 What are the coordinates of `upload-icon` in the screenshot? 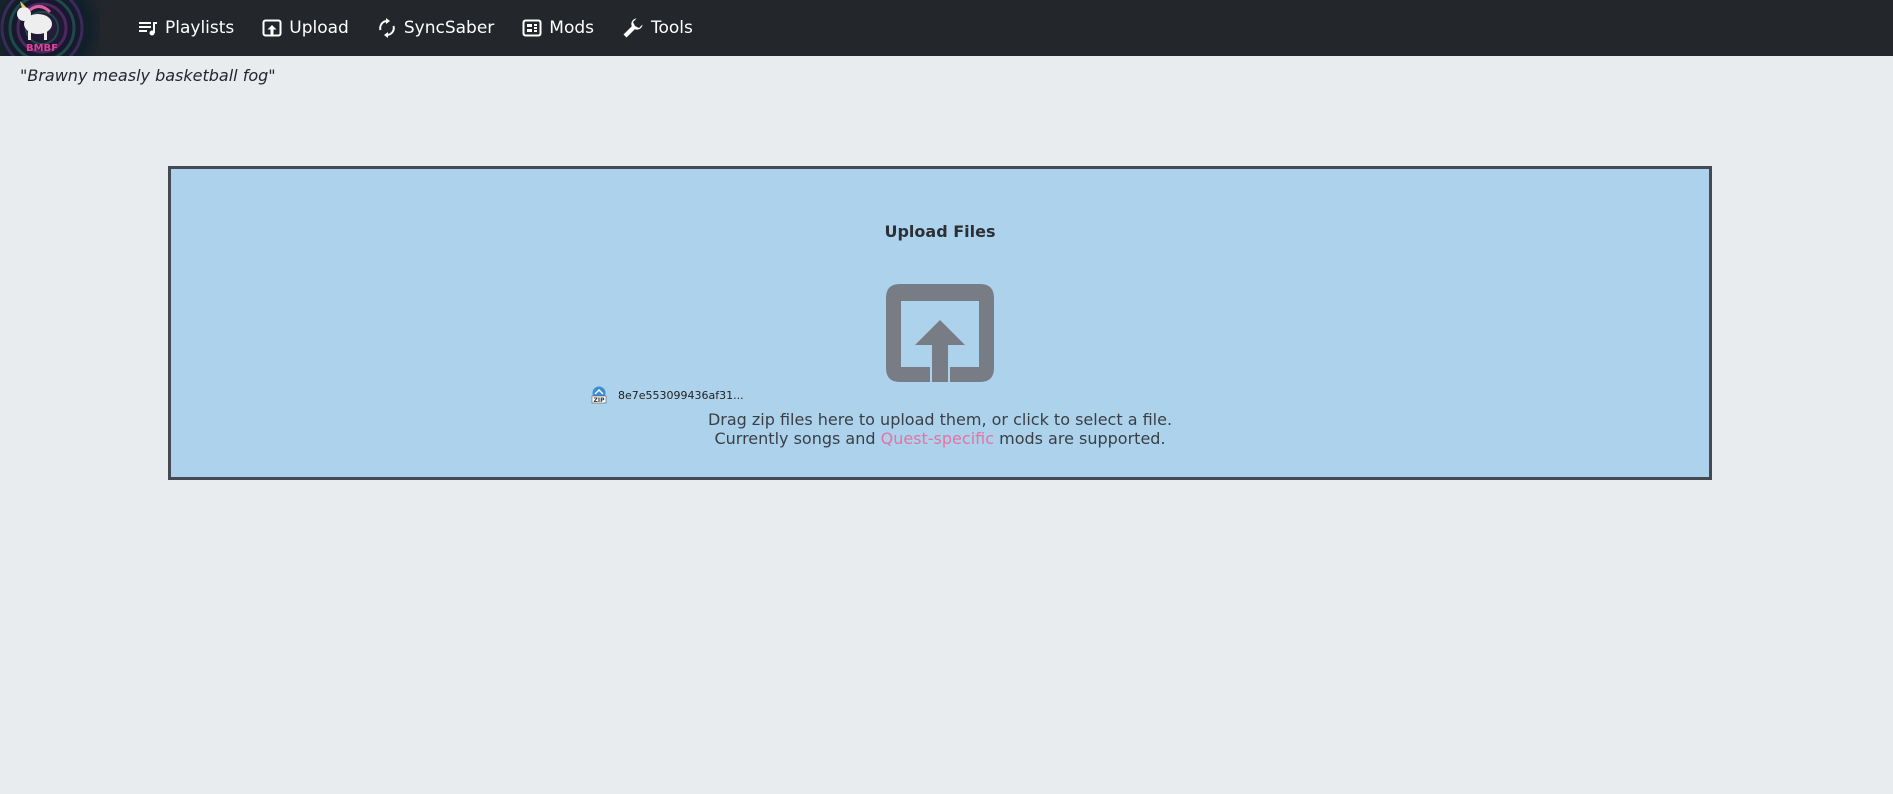 It's located at (272, 28).